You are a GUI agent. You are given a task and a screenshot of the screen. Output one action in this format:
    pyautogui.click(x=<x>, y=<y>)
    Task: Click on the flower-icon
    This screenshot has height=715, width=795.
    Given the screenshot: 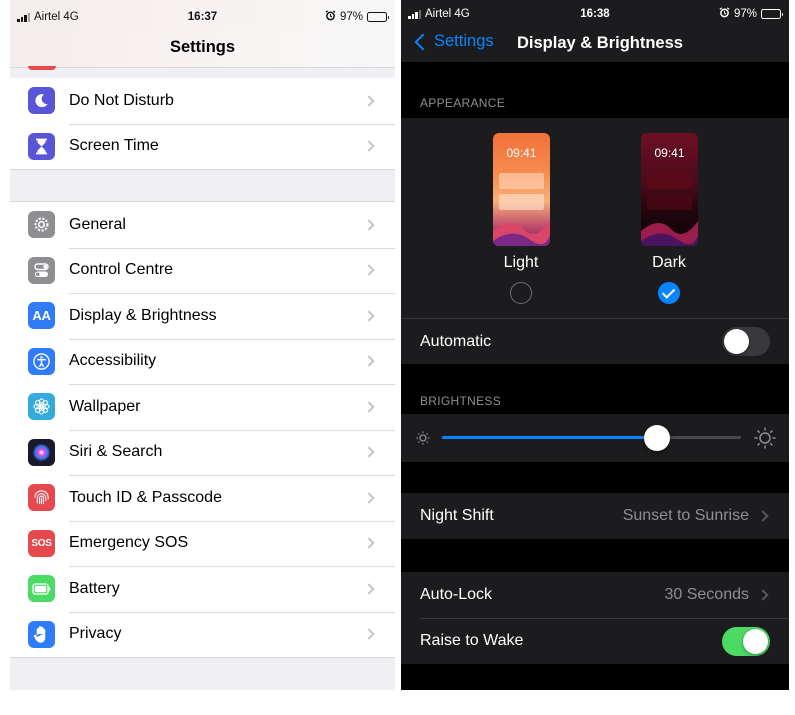 What is the action you would take?
    pyautogui.click(x=41, y=407)
    